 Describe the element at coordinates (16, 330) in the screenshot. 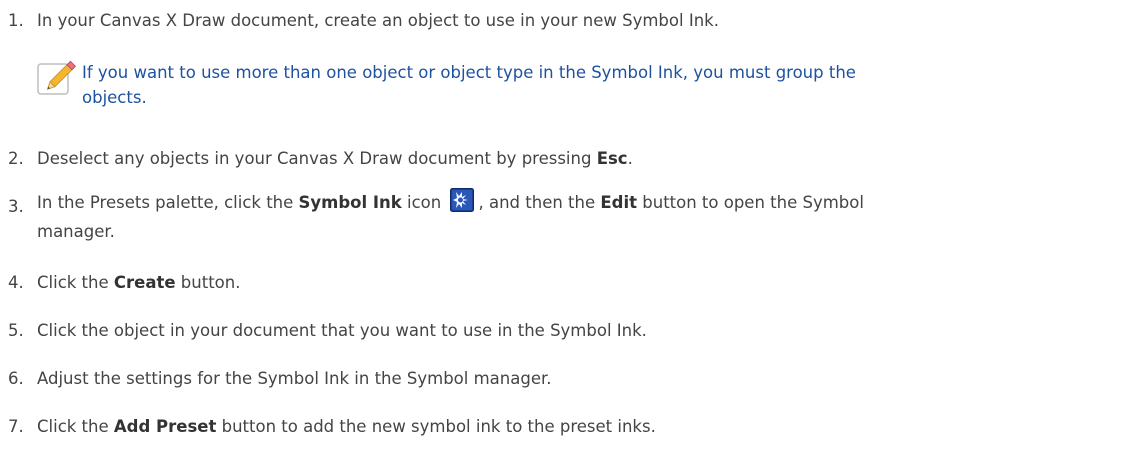

I see `step-number: 5.` at that location.